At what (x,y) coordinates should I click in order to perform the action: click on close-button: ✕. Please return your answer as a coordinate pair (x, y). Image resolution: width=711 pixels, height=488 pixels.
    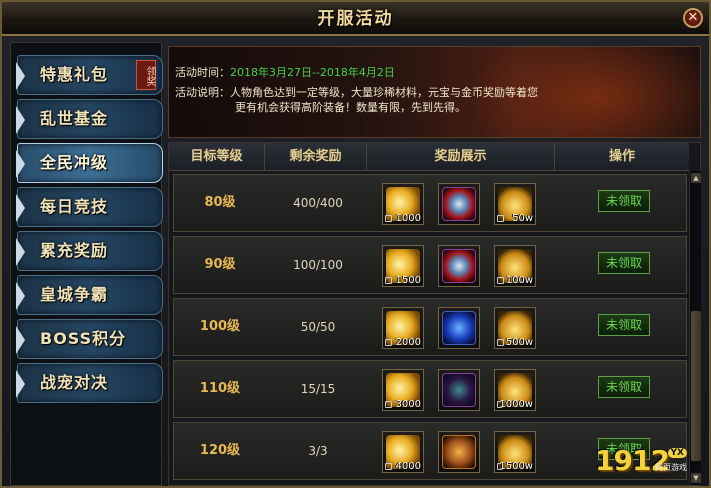
    Looking at the image, I should click on (693, 18).